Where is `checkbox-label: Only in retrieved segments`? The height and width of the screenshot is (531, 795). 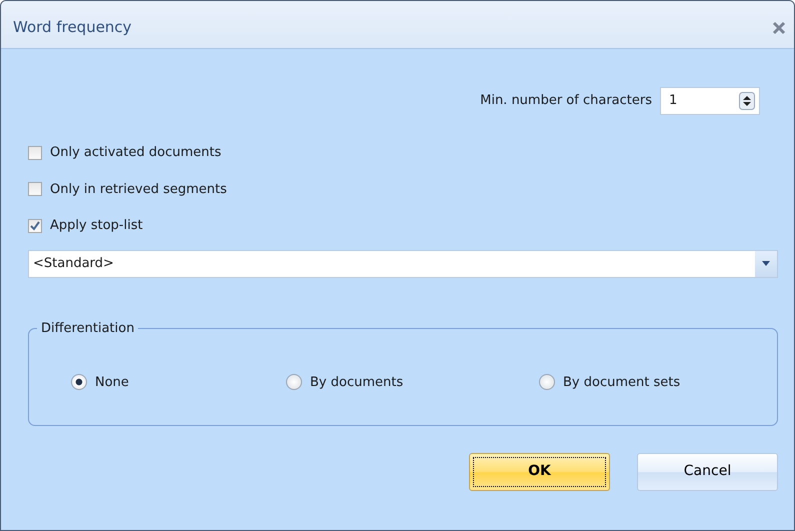
checkbox-label: Only in retrieved segments is located at coordinates (138, 189).